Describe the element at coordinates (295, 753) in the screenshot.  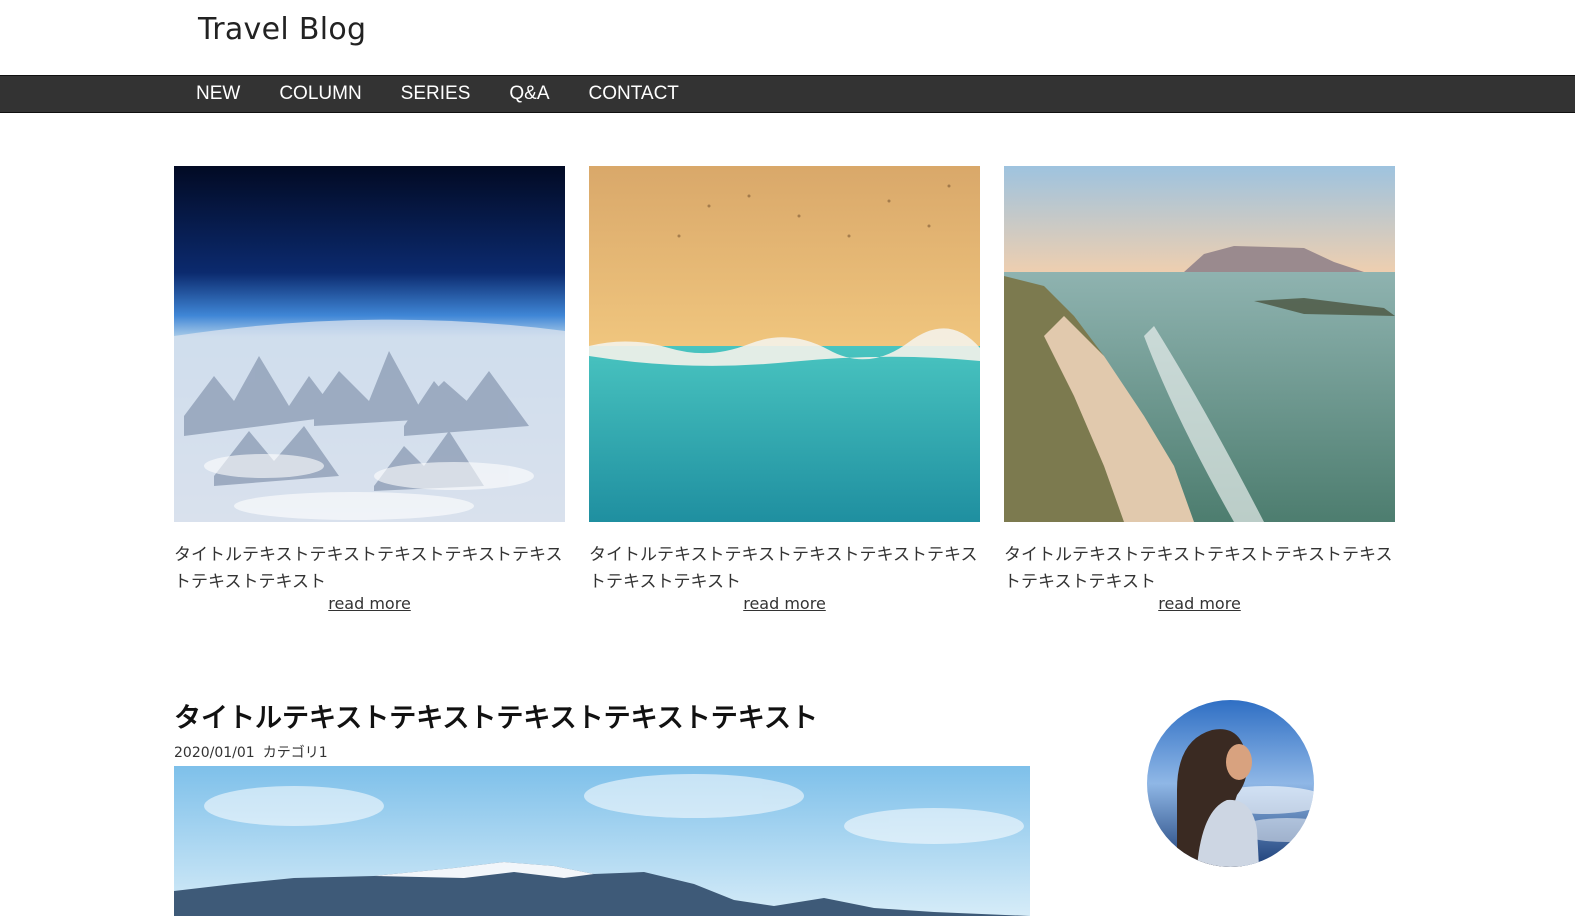
I see `post-category: カテゴリ1` at that location.